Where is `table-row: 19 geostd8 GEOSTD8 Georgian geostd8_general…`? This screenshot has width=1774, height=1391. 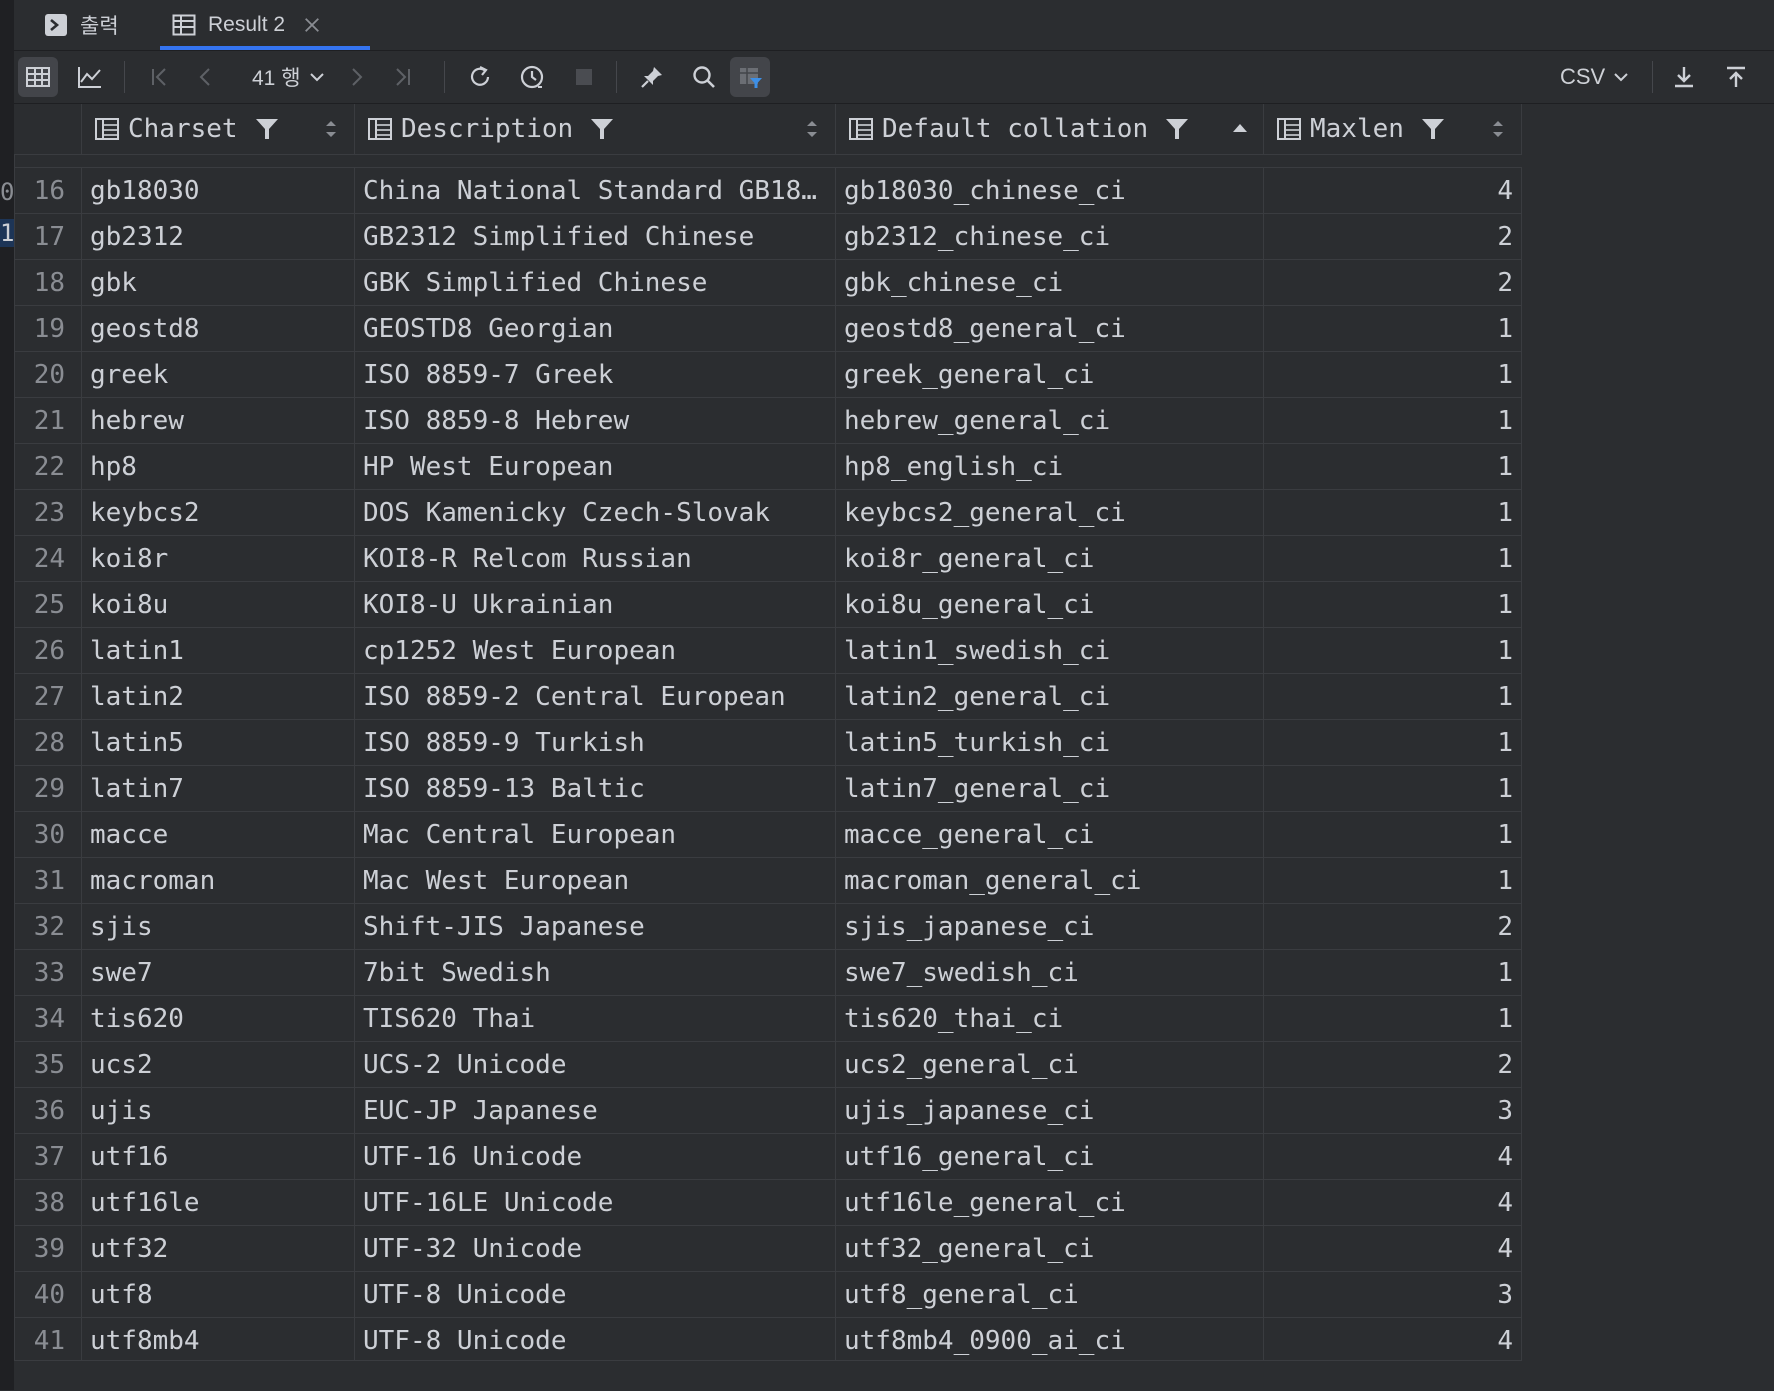 table-row: 19 geostd8 GEOSTD8 Georgian geostd8_general… is located at coordinates (768, 329).